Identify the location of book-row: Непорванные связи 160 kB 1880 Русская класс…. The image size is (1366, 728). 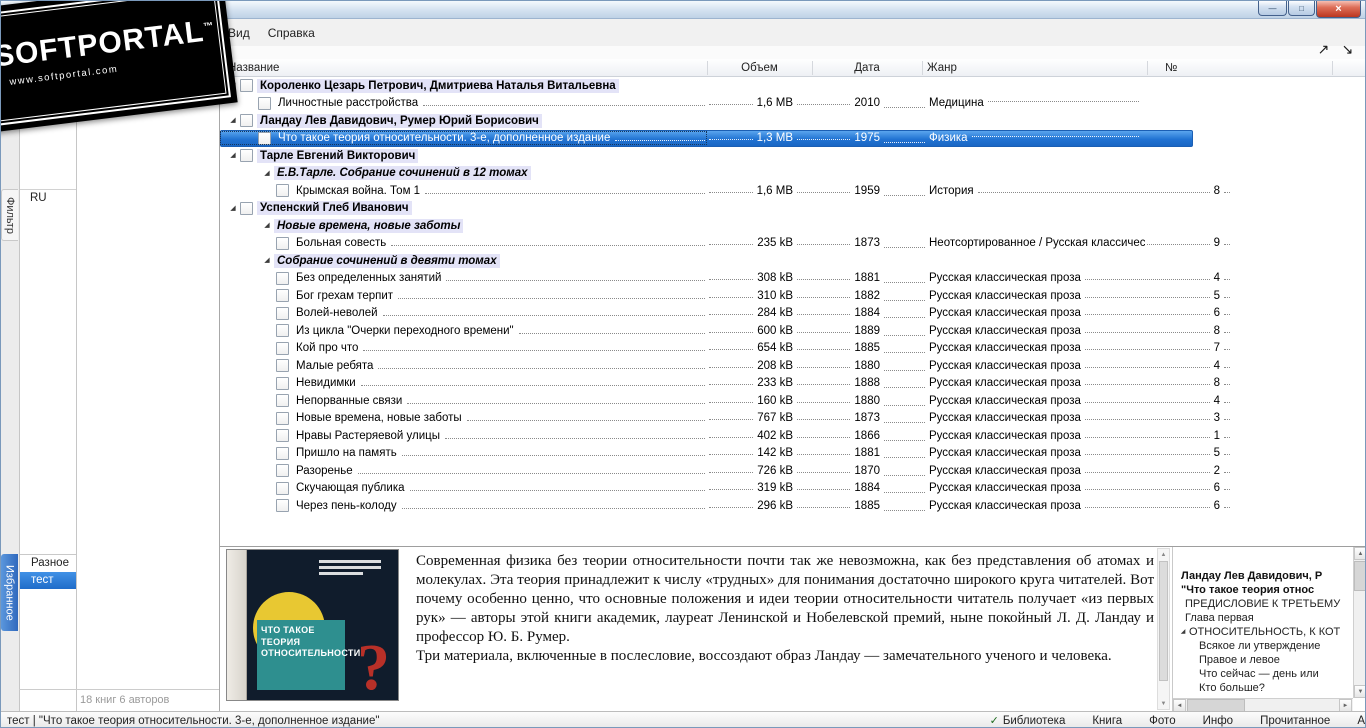
(792, 401).